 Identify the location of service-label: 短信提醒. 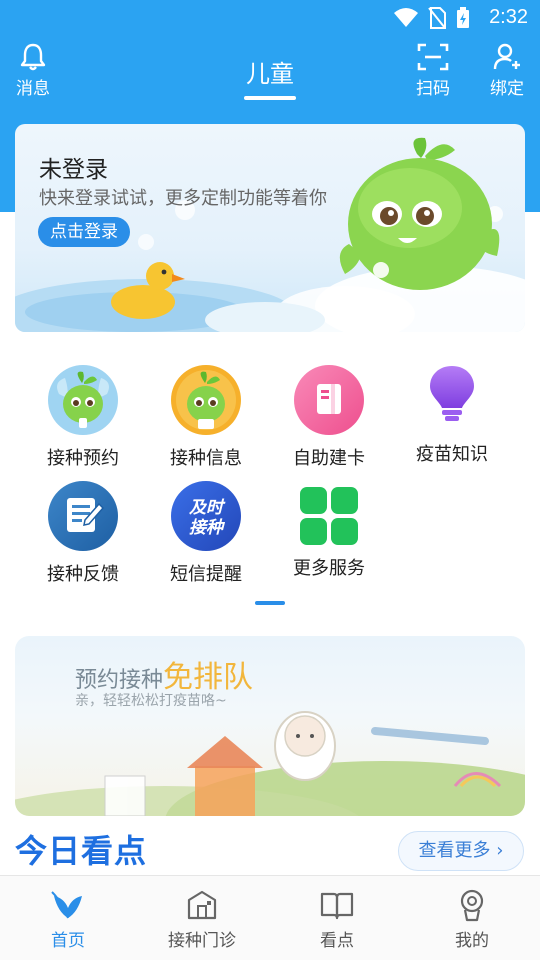
(206, 574).